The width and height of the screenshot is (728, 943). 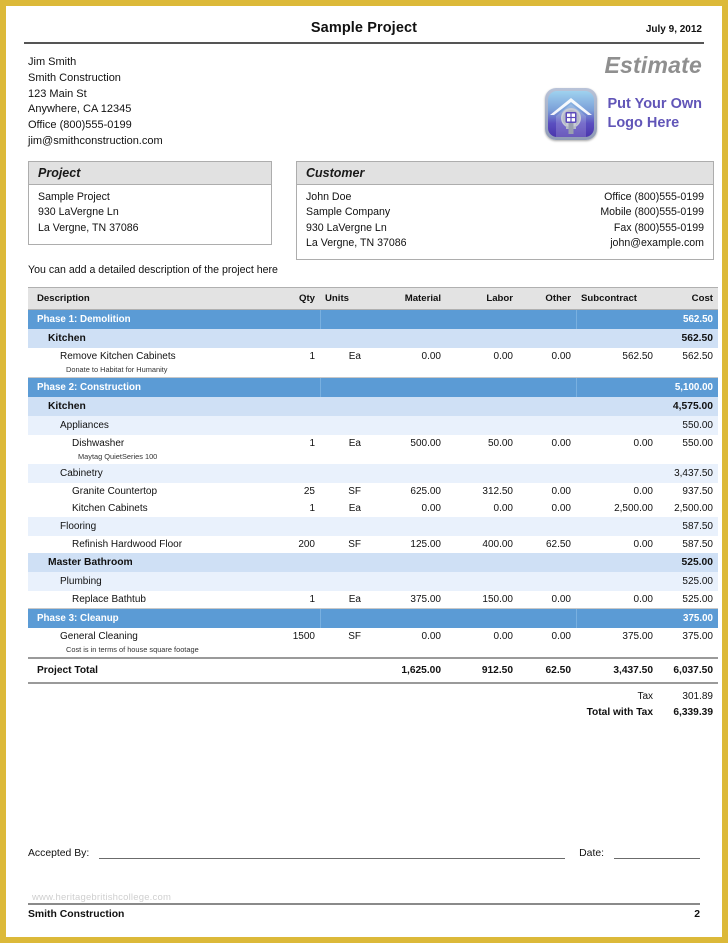 I want to click on cell-qty: 200, so click(x=297, y=544).